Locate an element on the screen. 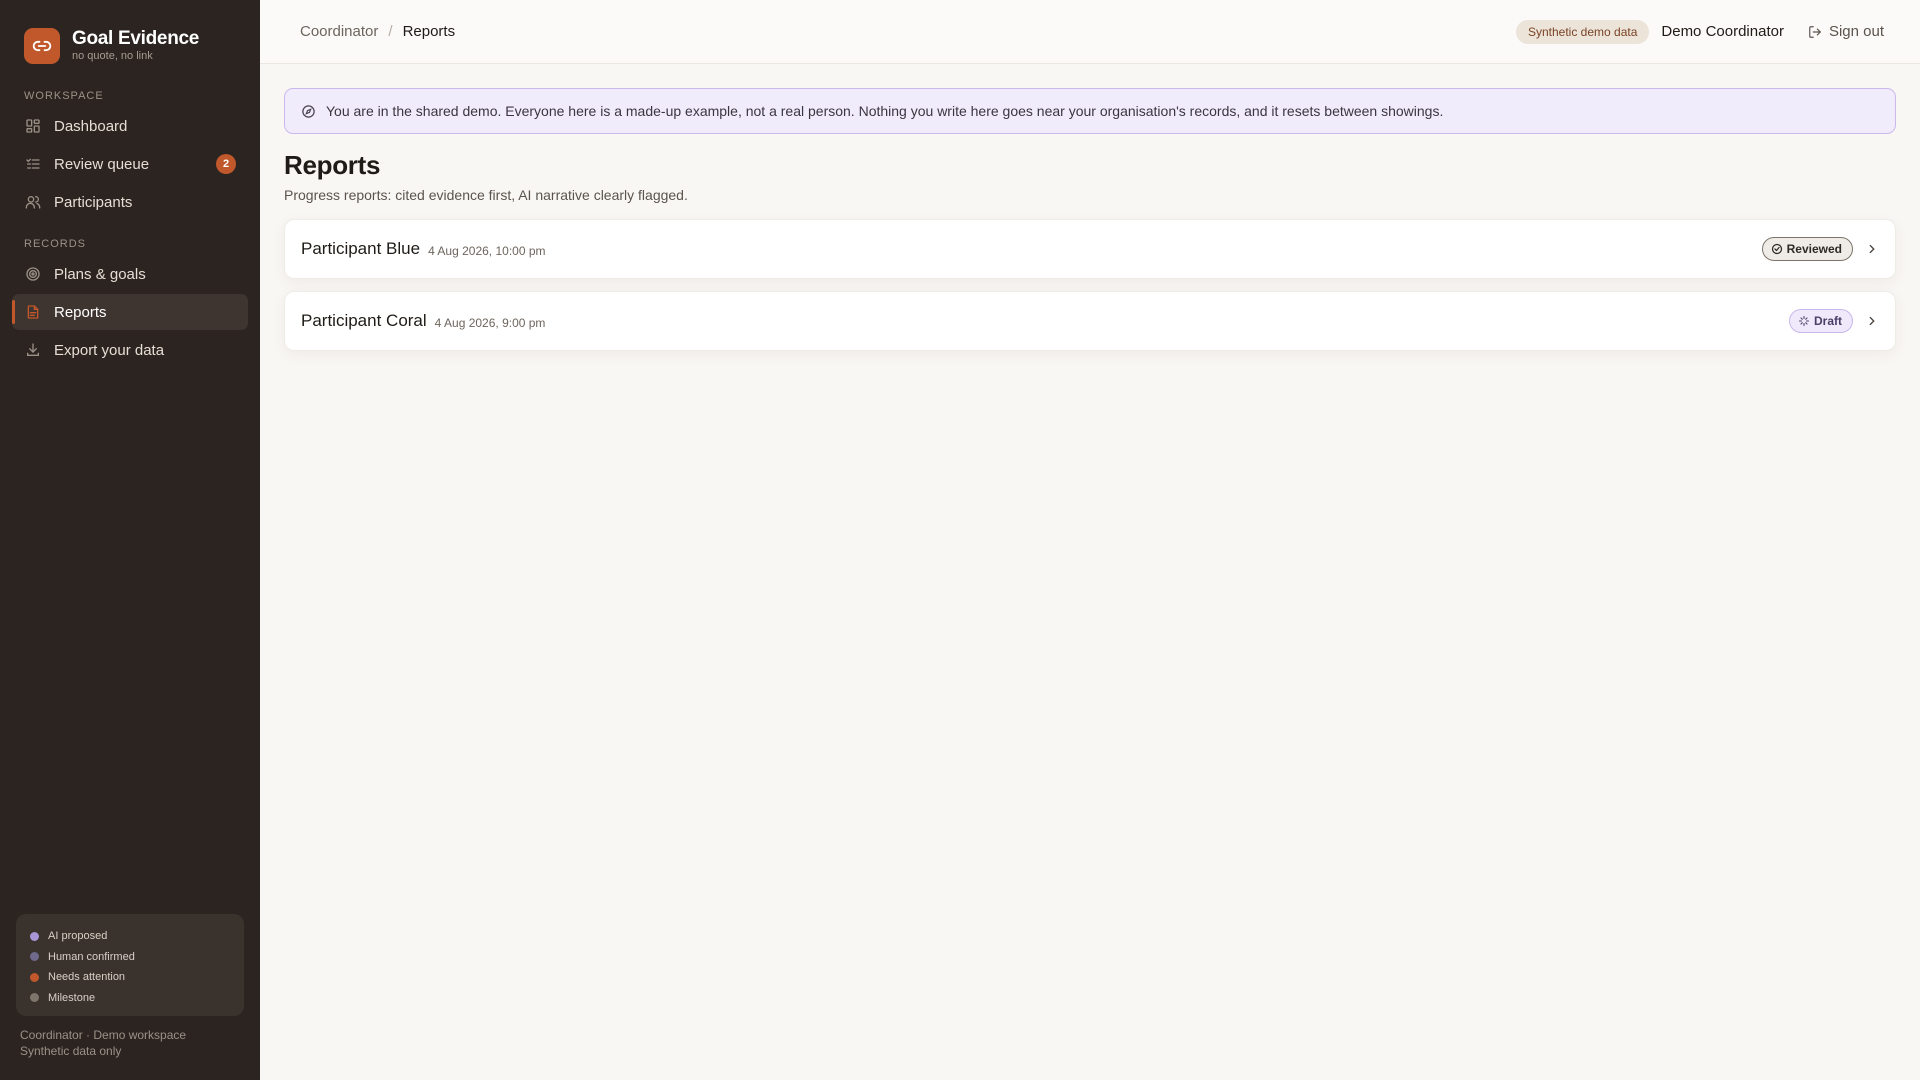  sidebar-item-review-queue: Review queue 2 is located at coordinates (130, 164).